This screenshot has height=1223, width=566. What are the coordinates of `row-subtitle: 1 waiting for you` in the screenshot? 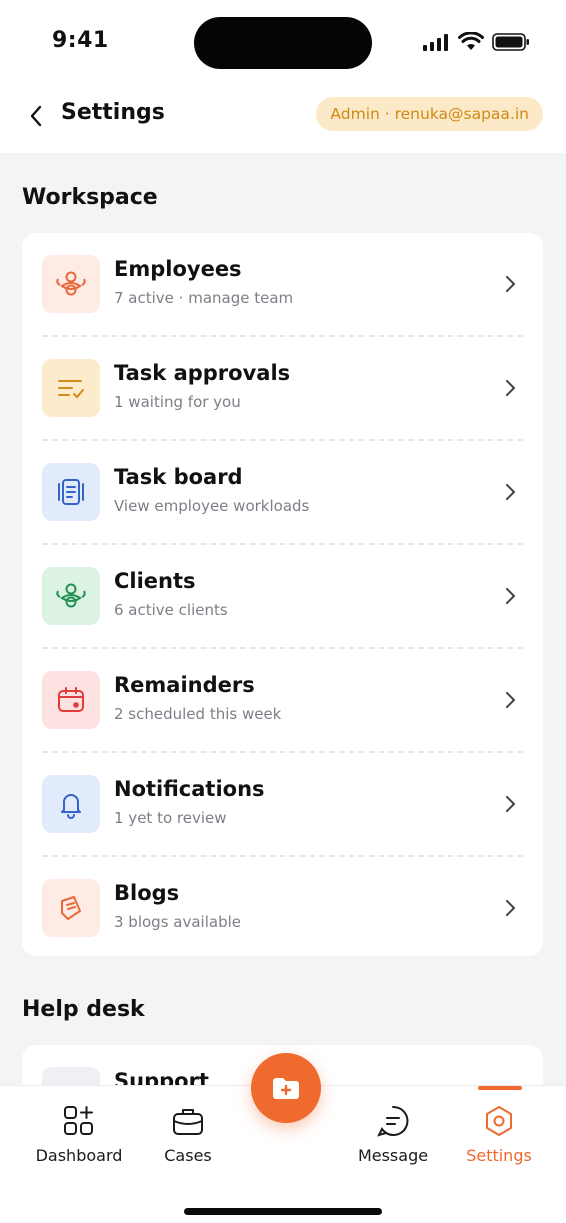 It's located at (177, 402).